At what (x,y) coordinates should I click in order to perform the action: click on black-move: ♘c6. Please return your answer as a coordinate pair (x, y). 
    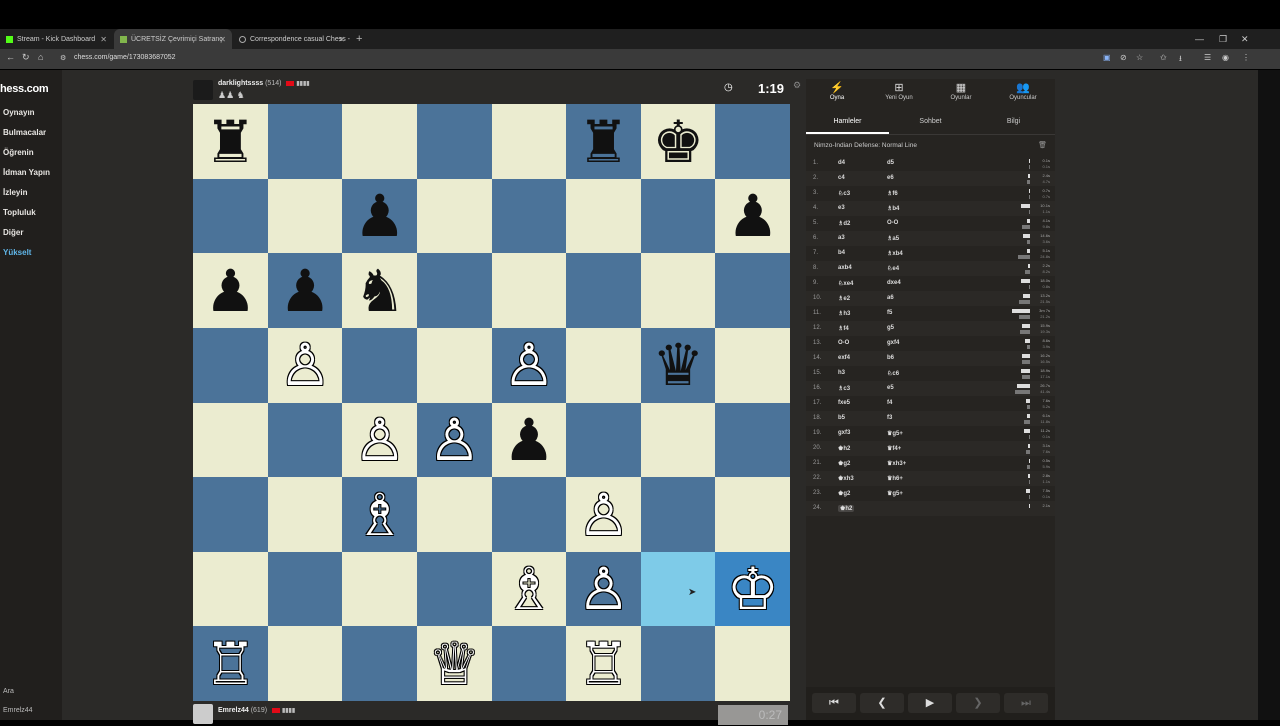
    Looking at the image, I should click on (893, 373).